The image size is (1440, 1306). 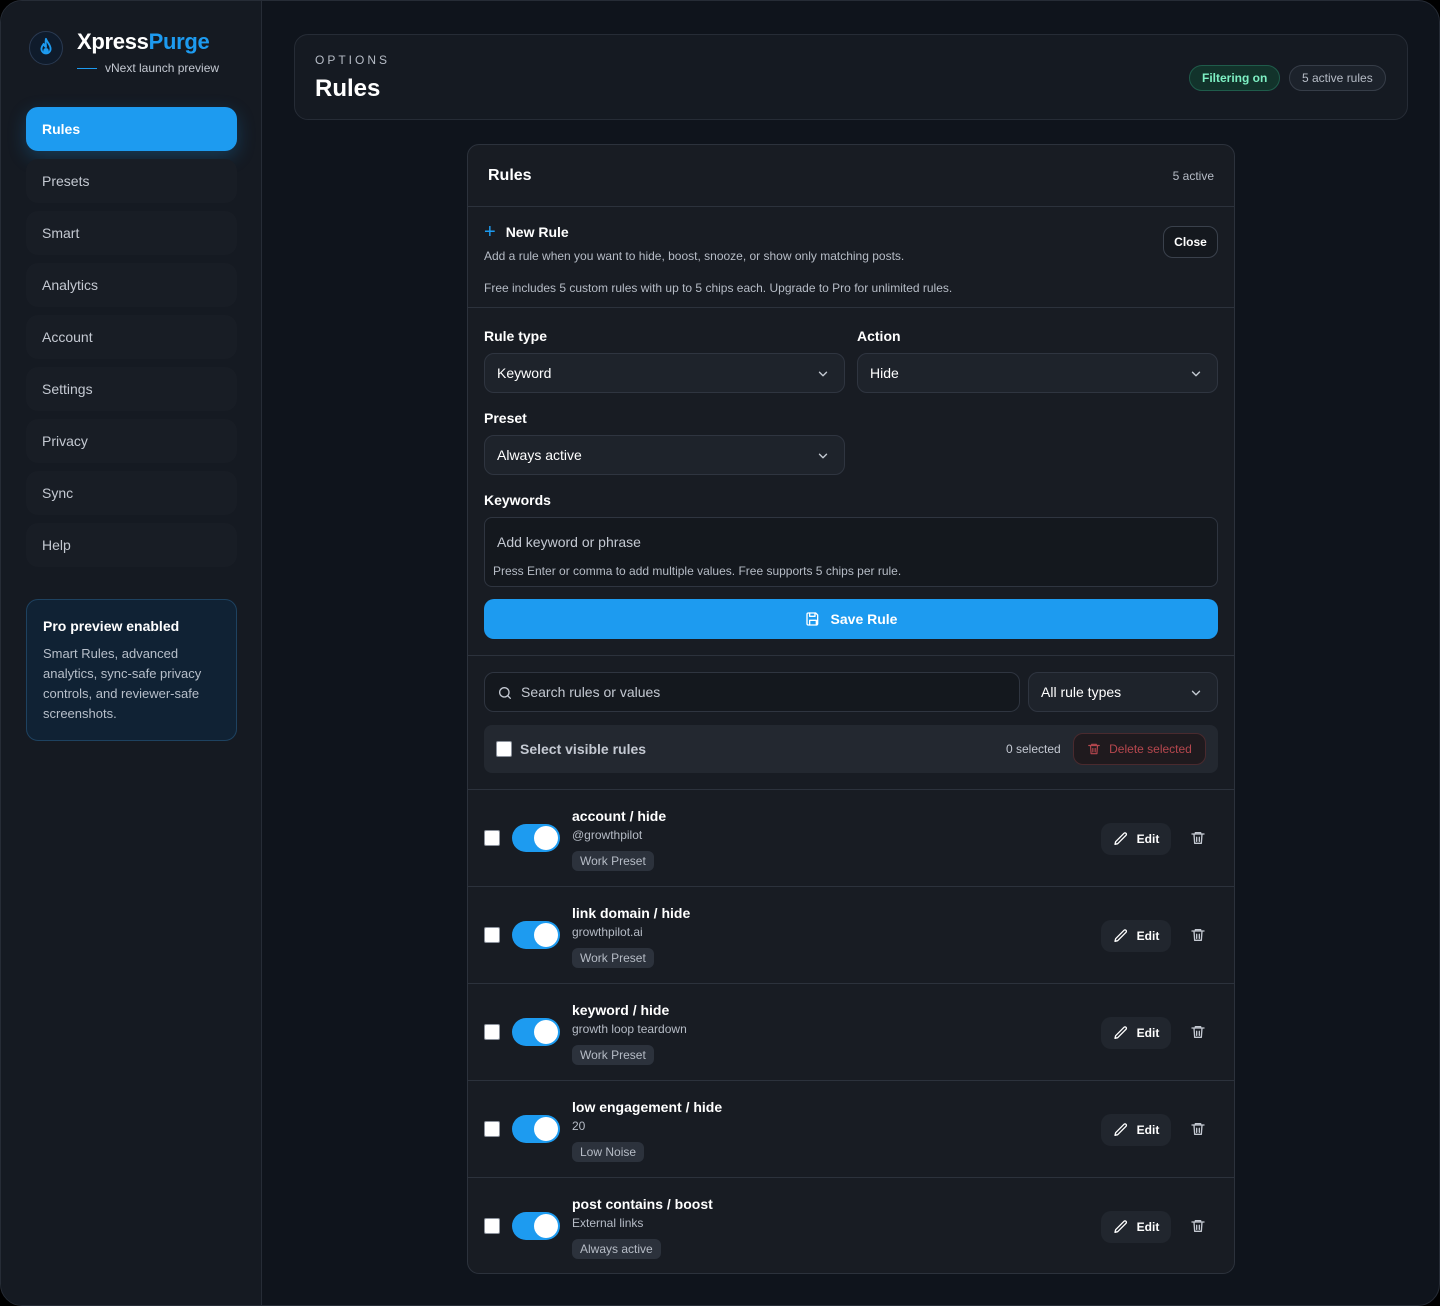 What do you see at coordinates (619, 816) in the screenshot?
I see `rule-title: account / hide` at bounding box center [619, 816].